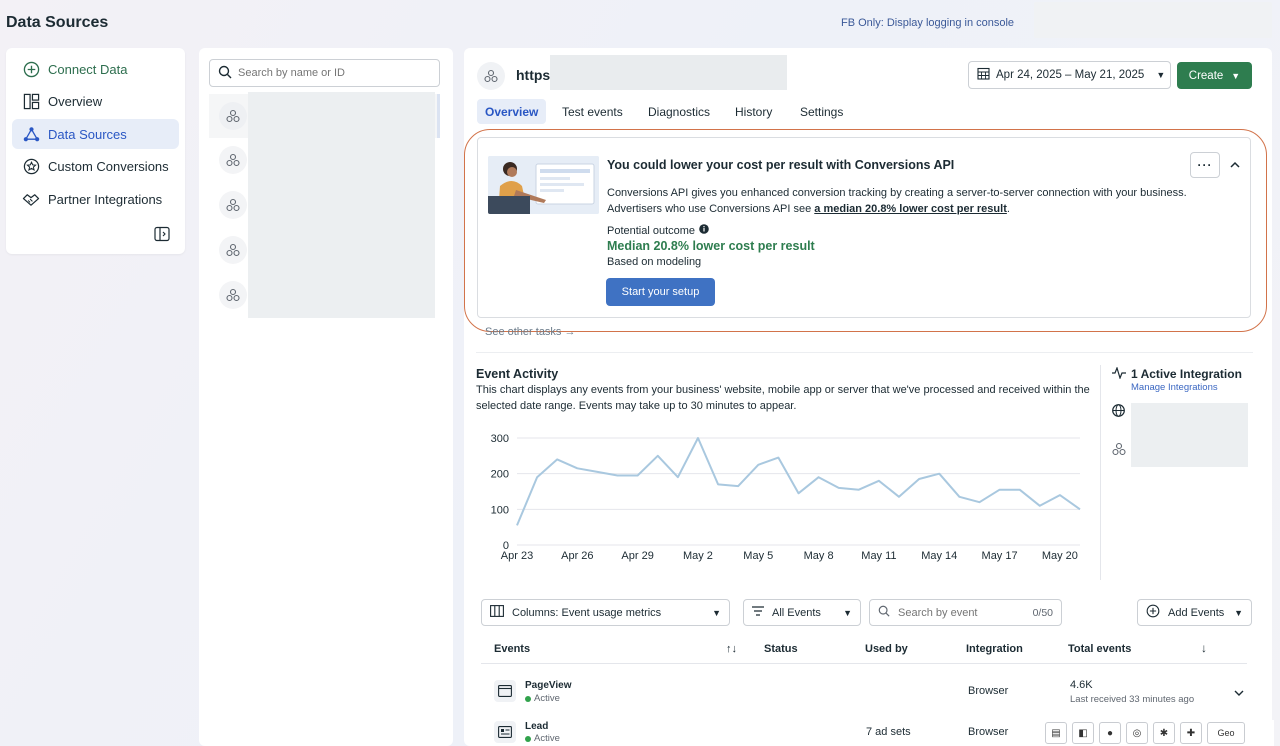 This screenshot has height=746, width=1280. Describe the element at coordinates (517, 374) in the screenshot. I see `event-activity-title: Event Activity` at that location.